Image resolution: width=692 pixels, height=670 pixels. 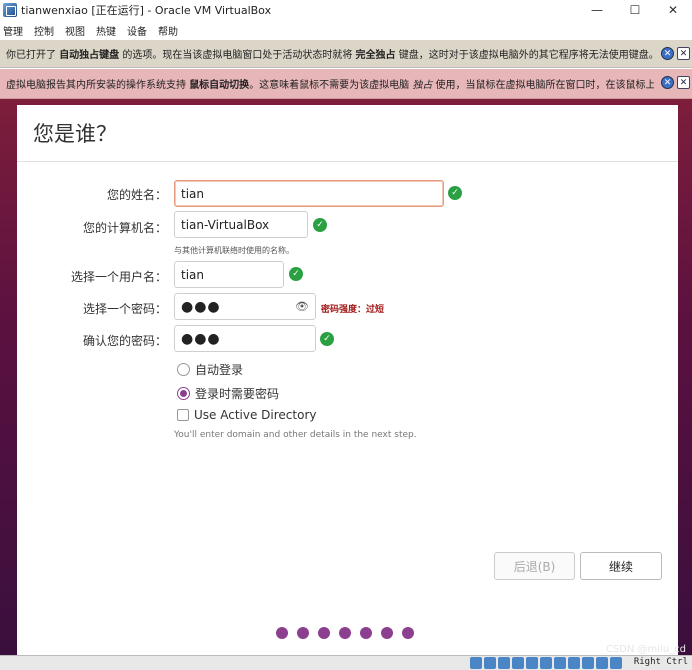 What do you see at coordinates (602, 663) in the screenshot?
I see `mouse-integration-icon` at bounding box center [602, 663].